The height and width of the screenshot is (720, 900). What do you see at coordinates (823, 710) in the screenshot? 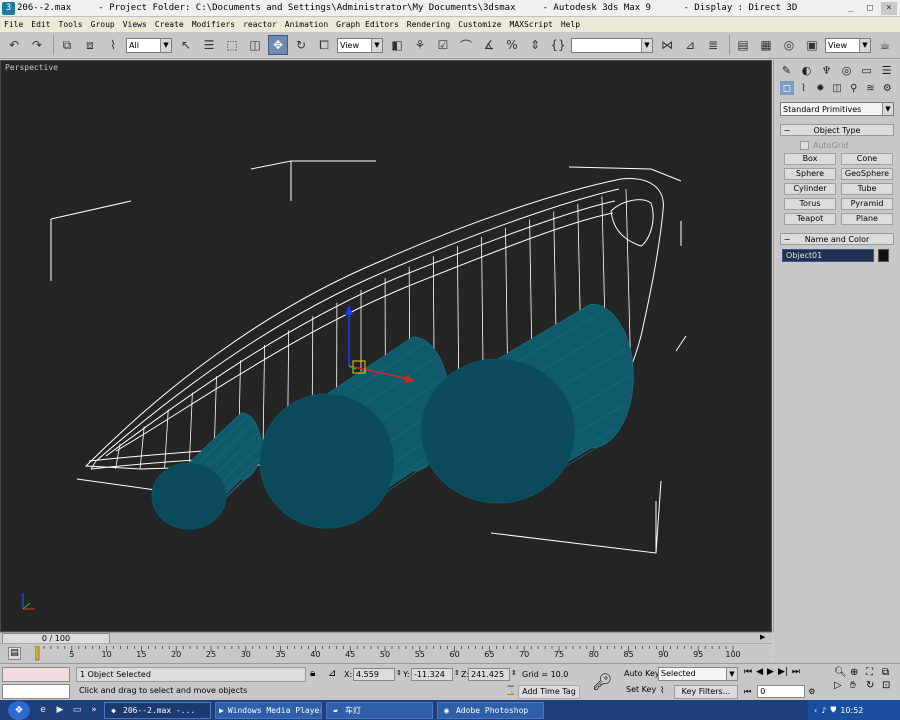
I see `volume-icon: ♪` at bounding box center [823, 710].